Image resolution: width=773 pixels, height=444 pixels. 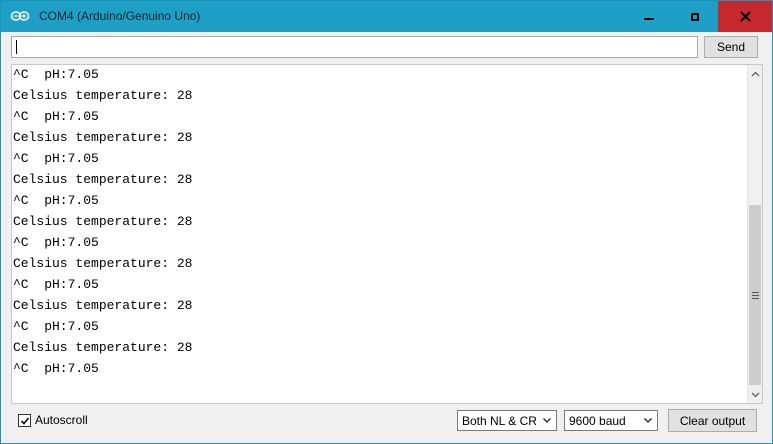 I want to click on line-ending-select: Both NL & CR, so click(x=507, y=420).